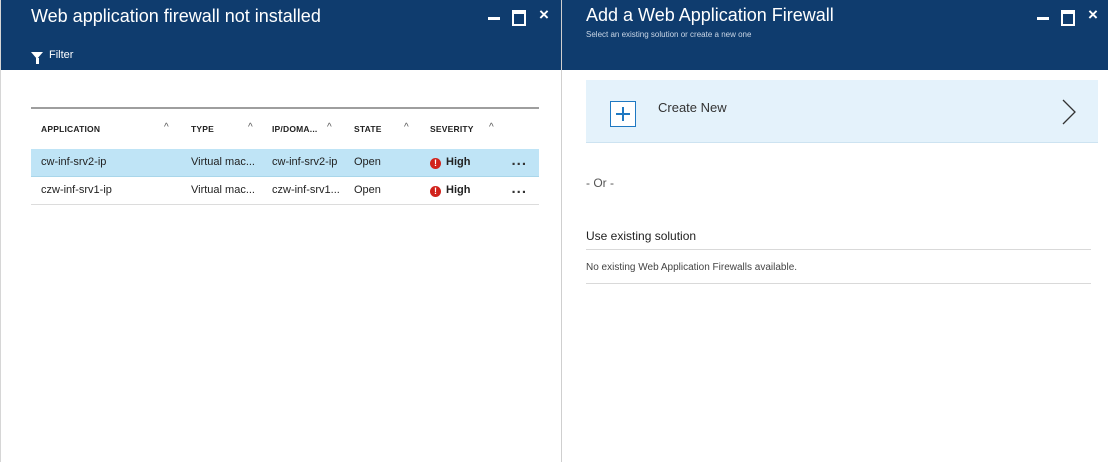 This screenshot has height=462, width=1108. What do you see at coordinates (710, 15) in the screenshot?
I see `blade-title: Add a Web Application Firewall` at bounding box center [710, 15].